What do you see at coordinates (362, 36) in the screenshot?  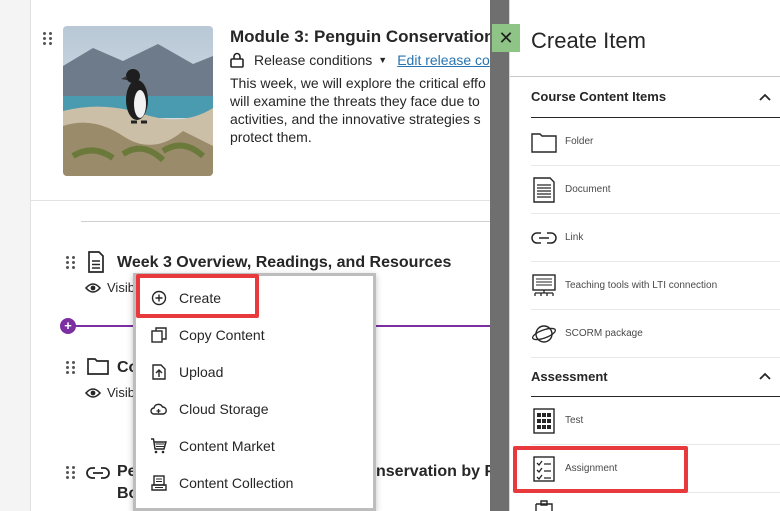 I see `module-title: Module 3: Penguin Conservation` at bounding box center [362, 36].